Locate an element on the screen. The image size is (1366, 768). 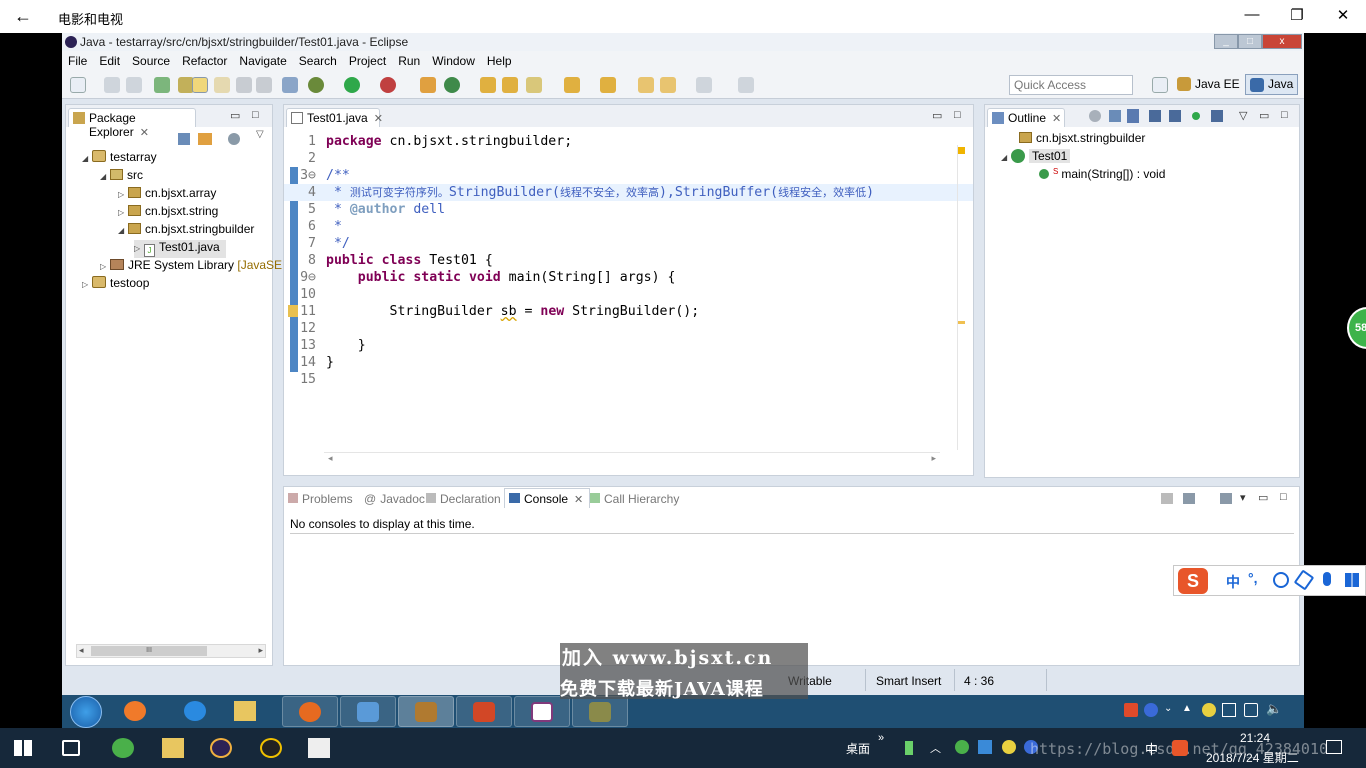
save-icon is located at coordinates (112, 85).